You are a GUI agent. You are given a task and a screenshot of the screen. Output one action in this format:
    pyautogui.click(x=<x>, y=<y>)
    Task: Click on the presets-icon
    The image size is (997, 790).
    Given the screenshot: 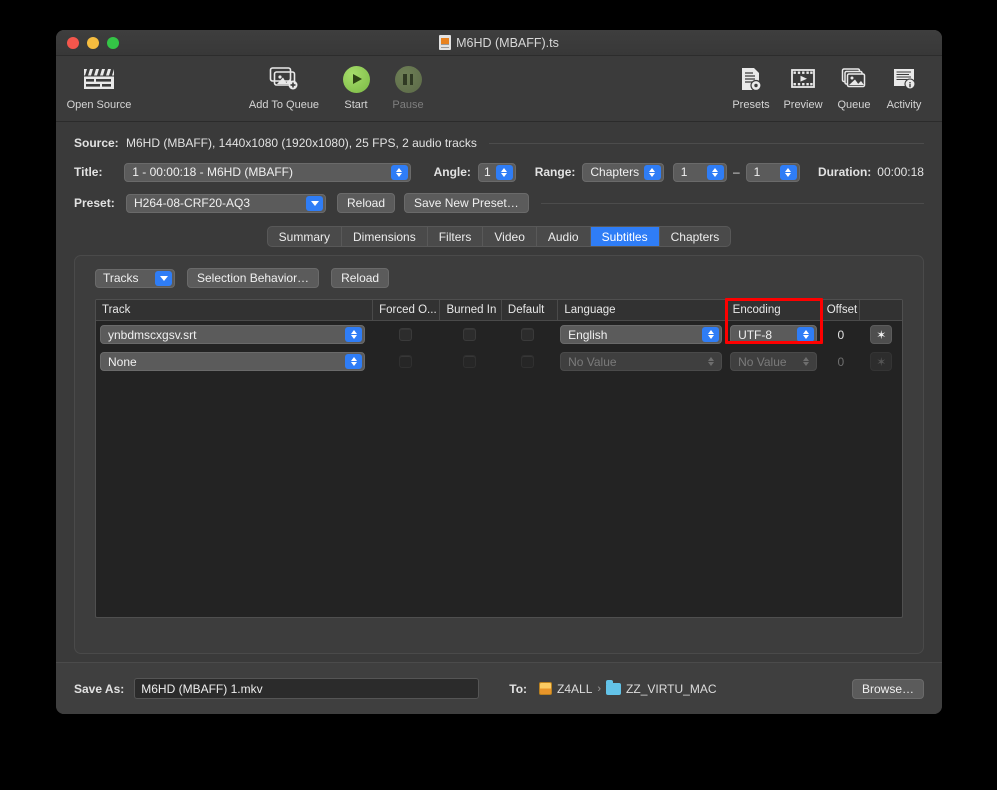 What is the action you would take?
    pyautogui.click(x=751, y=79)
    